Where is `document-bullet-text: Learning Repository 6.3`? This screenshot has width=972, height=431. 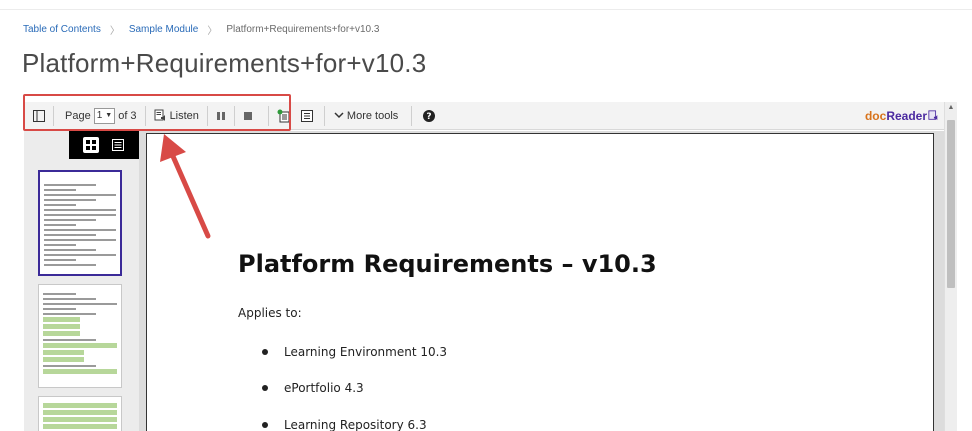
document-bullet-text: Learning Repository 6.3 is located at coordinates (355, 424).